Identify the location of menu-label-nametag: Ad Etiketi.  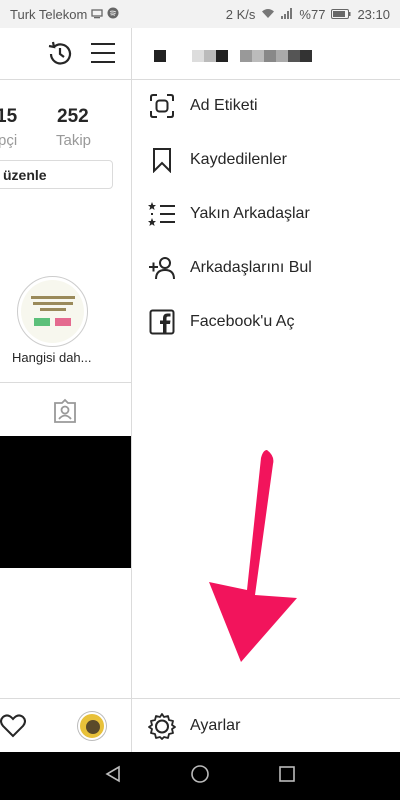
(224, 105).